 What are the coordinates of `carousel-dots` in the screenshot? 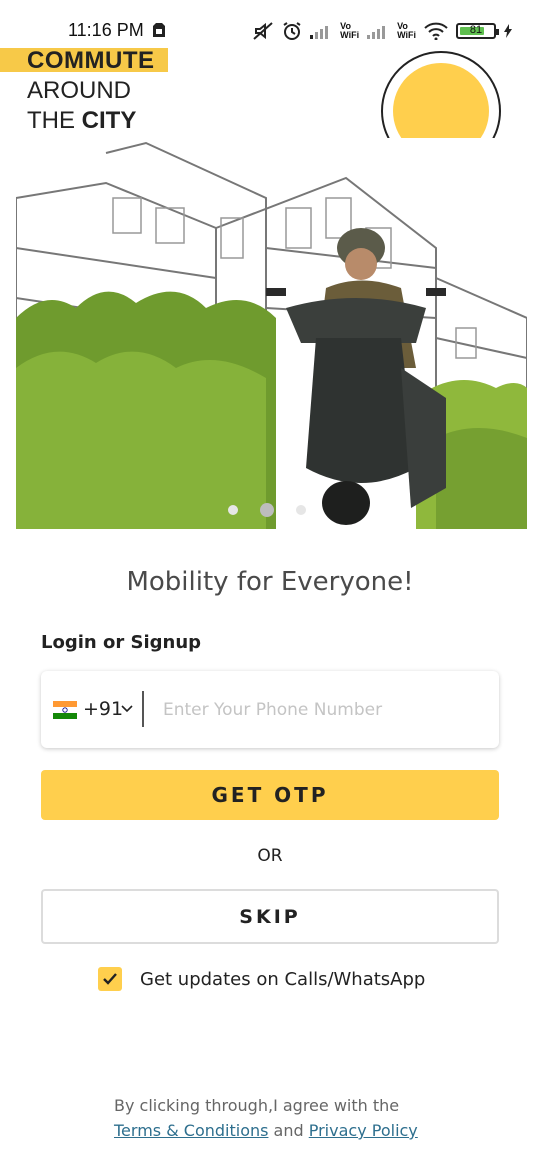 It's located at (267, 510).